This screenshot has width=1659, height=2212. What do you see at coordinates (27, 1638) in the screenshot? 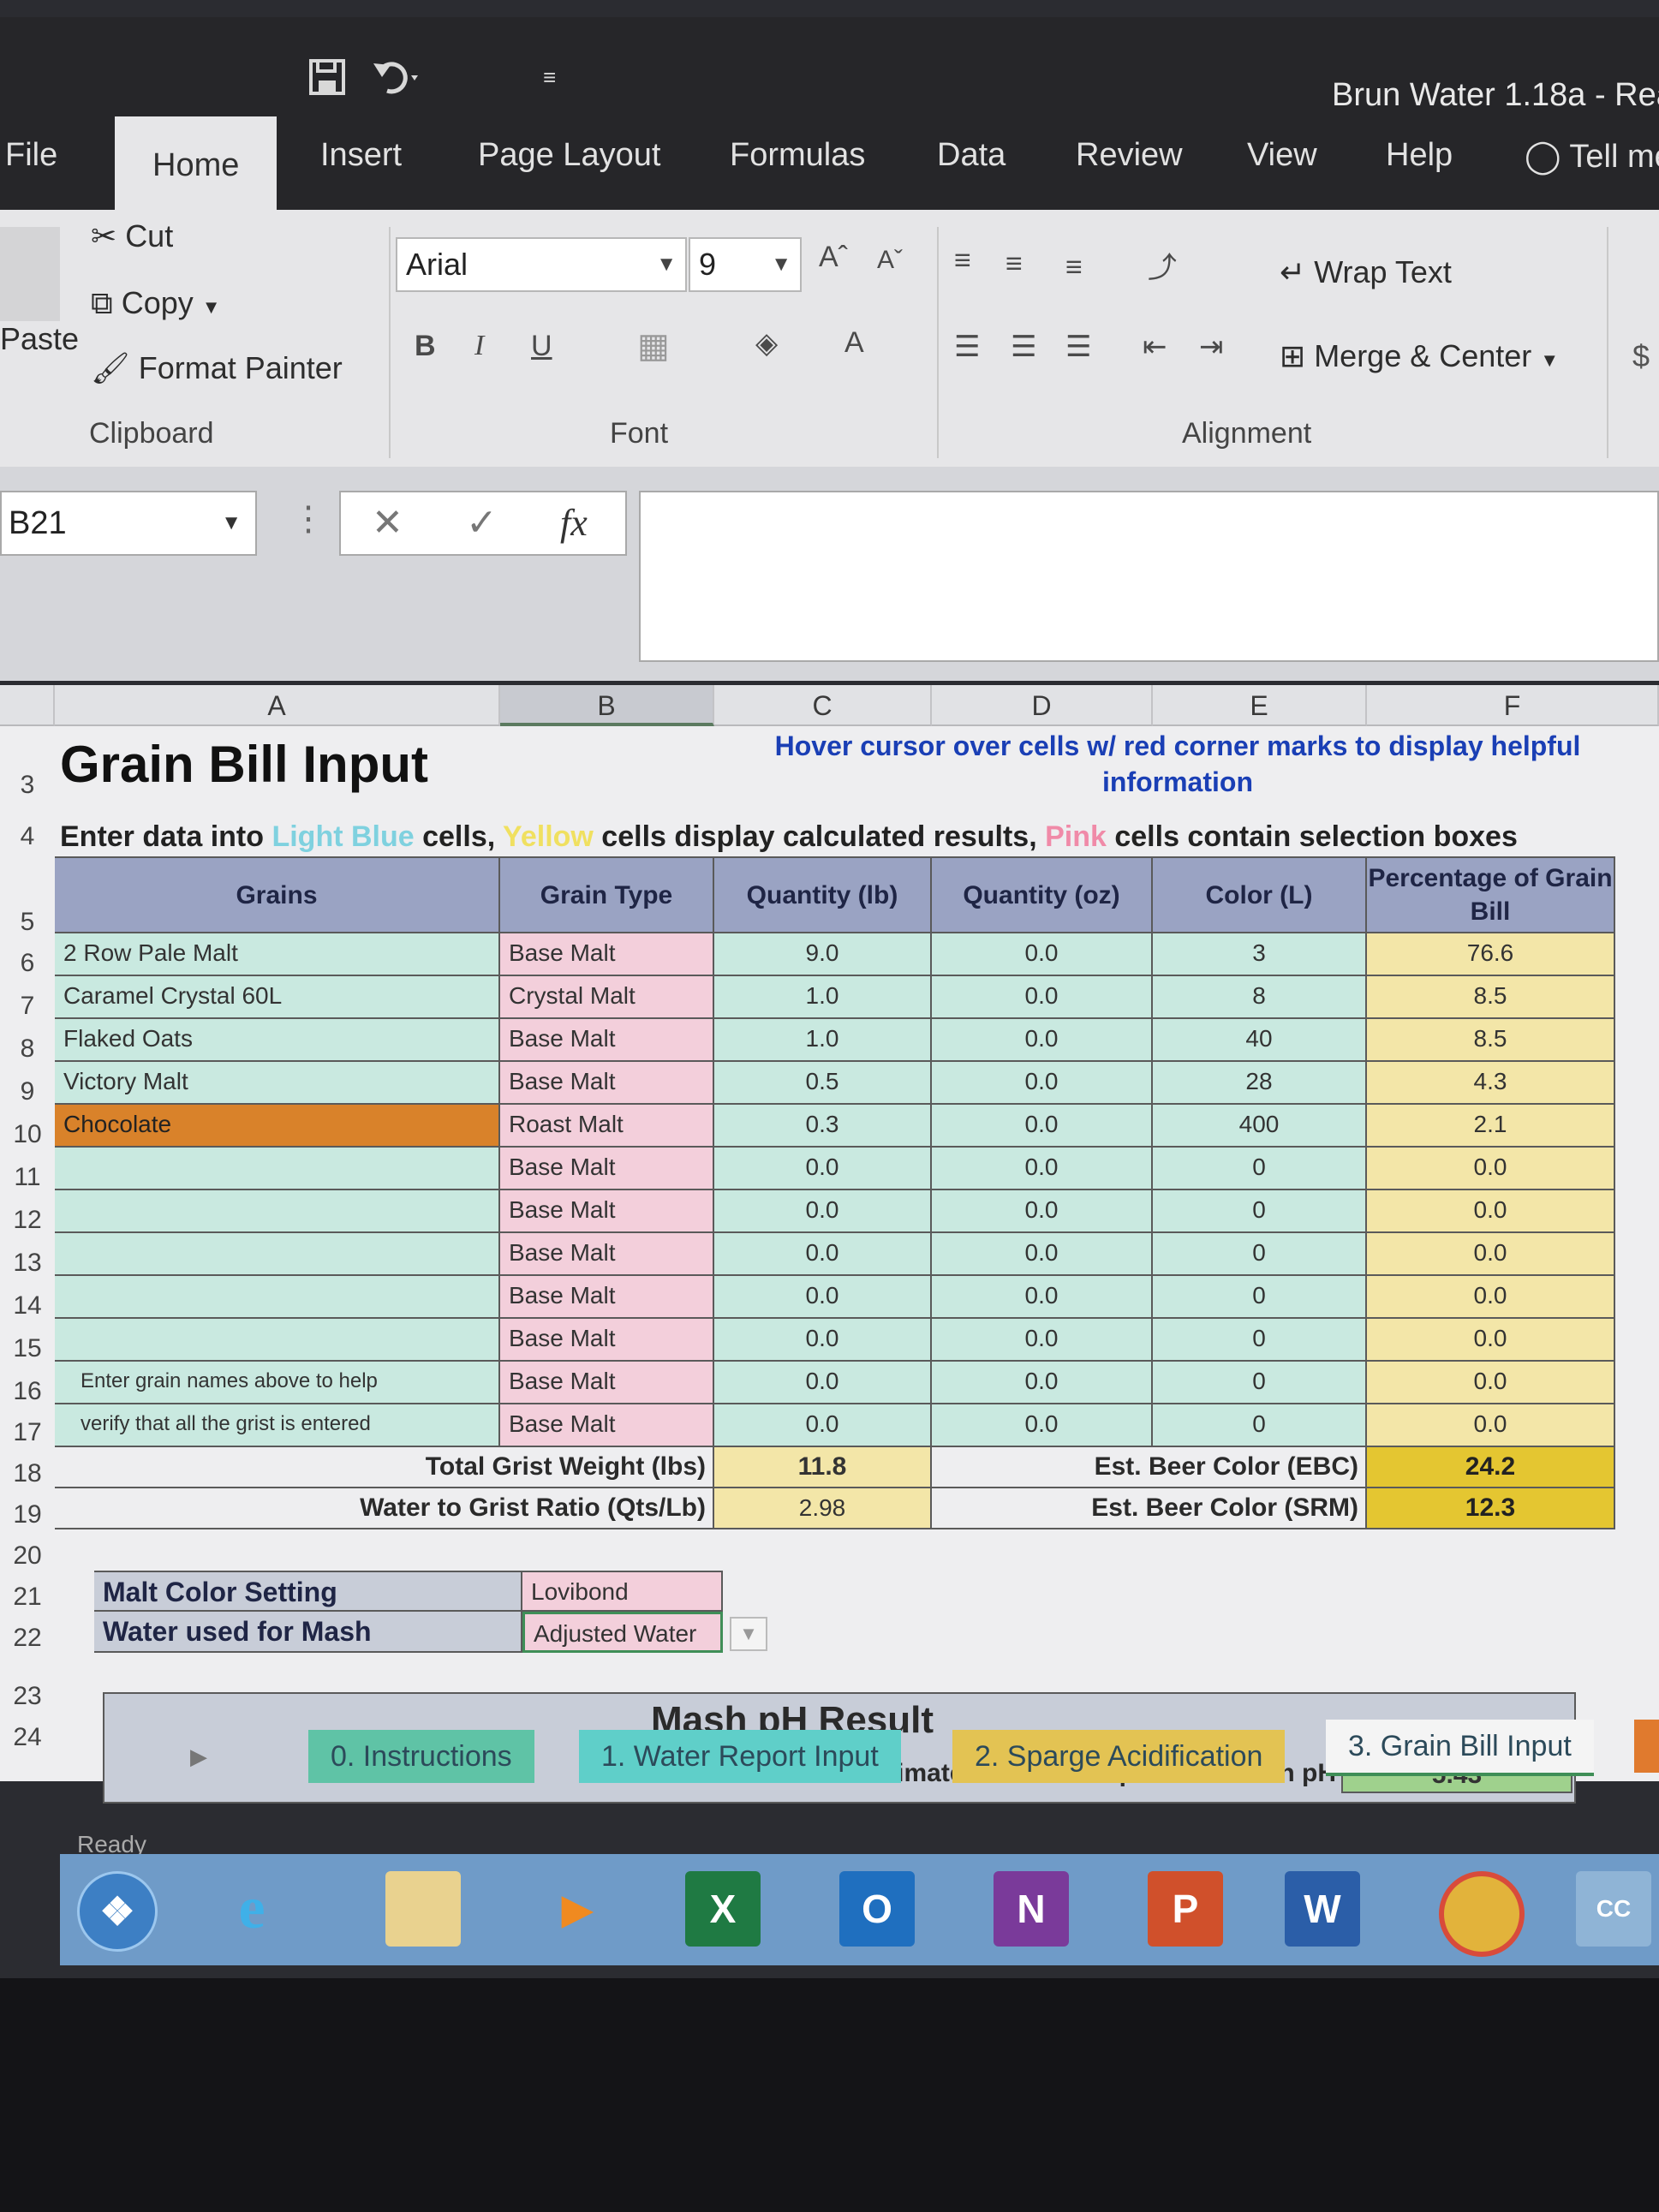
I see `row-number: 22` at bounding box center [27, 1638].